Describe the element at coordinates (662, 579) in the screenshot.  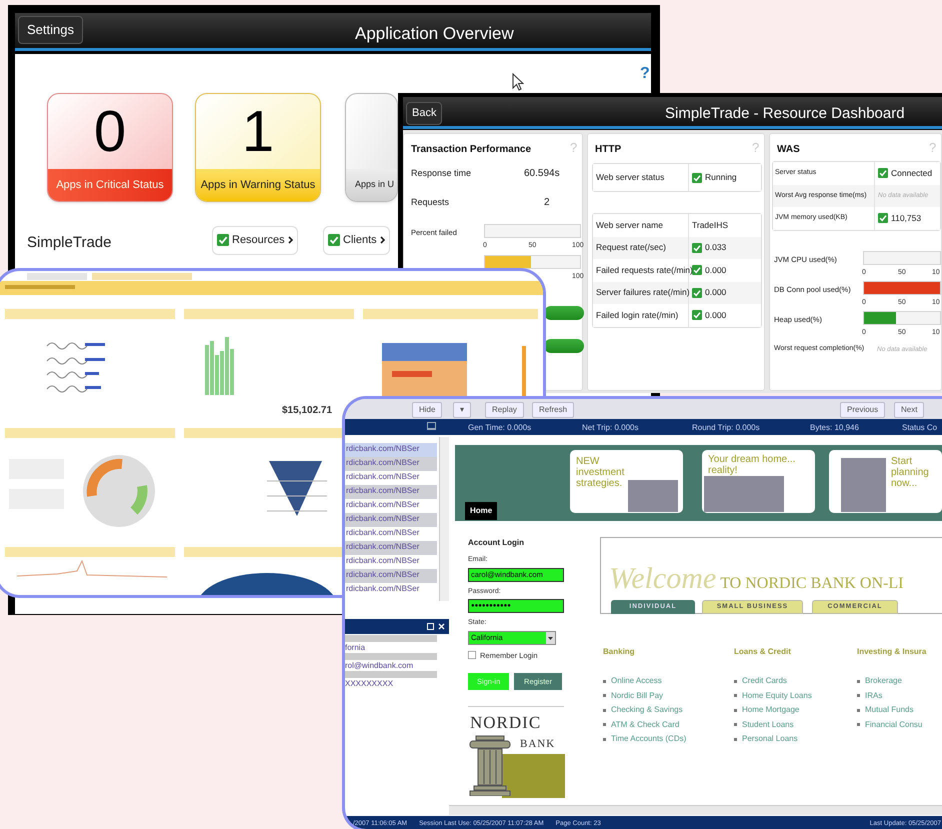
I see `welcome-script: Welcome` at that location.